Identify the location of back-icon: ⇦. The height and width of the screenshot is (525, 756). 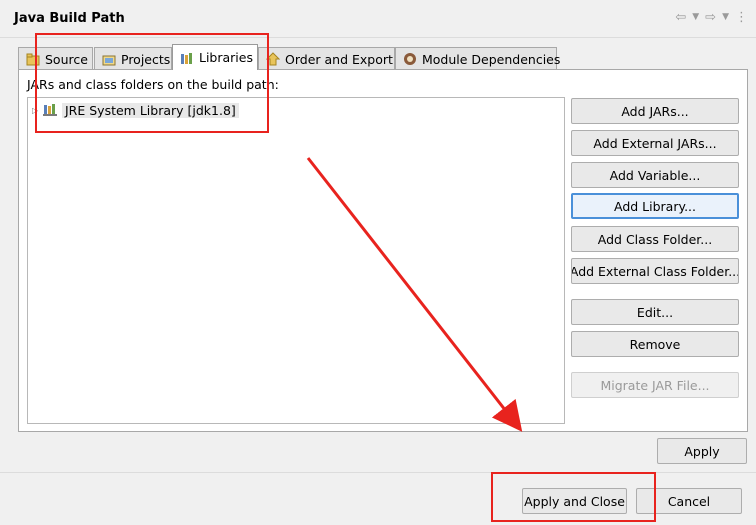
(680, 17).